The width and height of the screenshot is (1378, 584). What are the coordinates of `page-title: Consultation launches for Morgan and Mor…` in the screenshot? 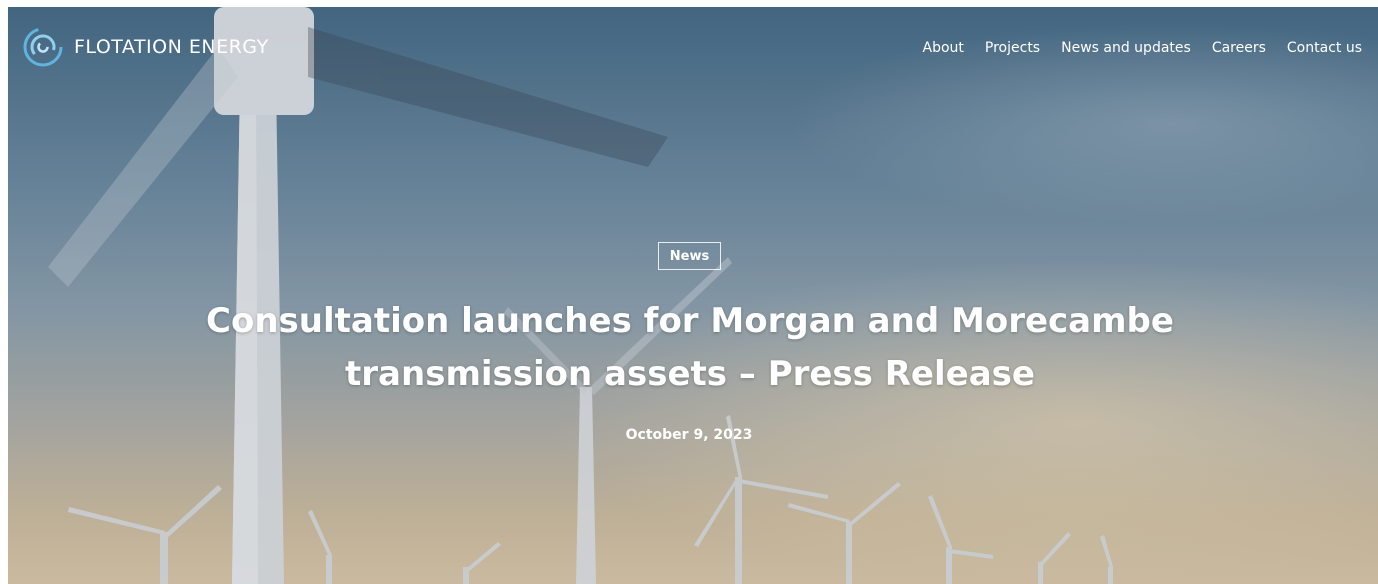 It's located at (690, 347).